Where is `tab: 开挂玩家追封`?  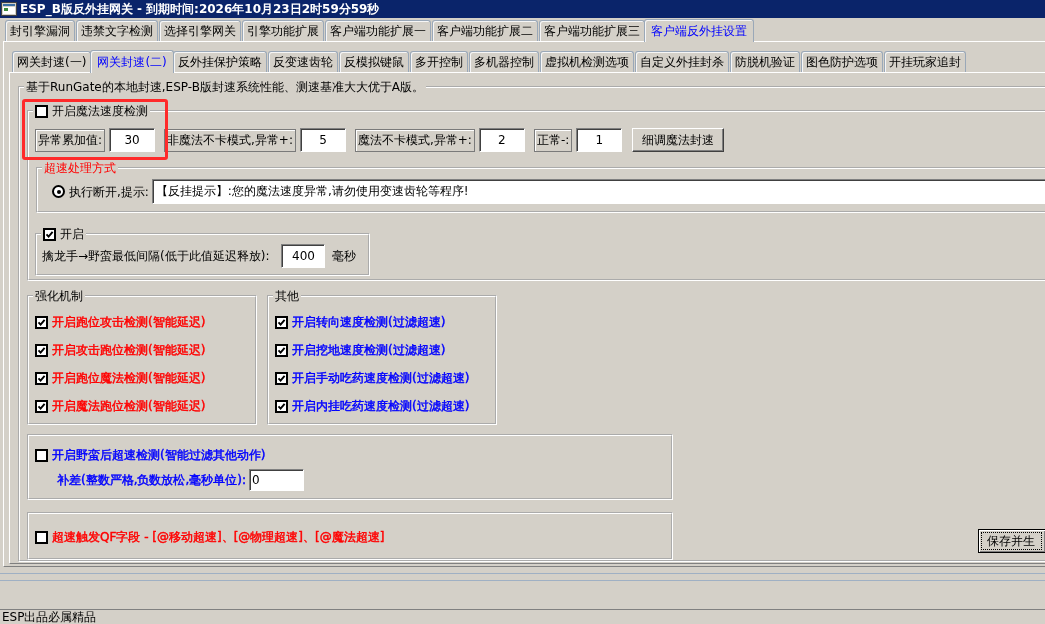
tab: 开挂玩家追封 is located at coordinates (924, 61).